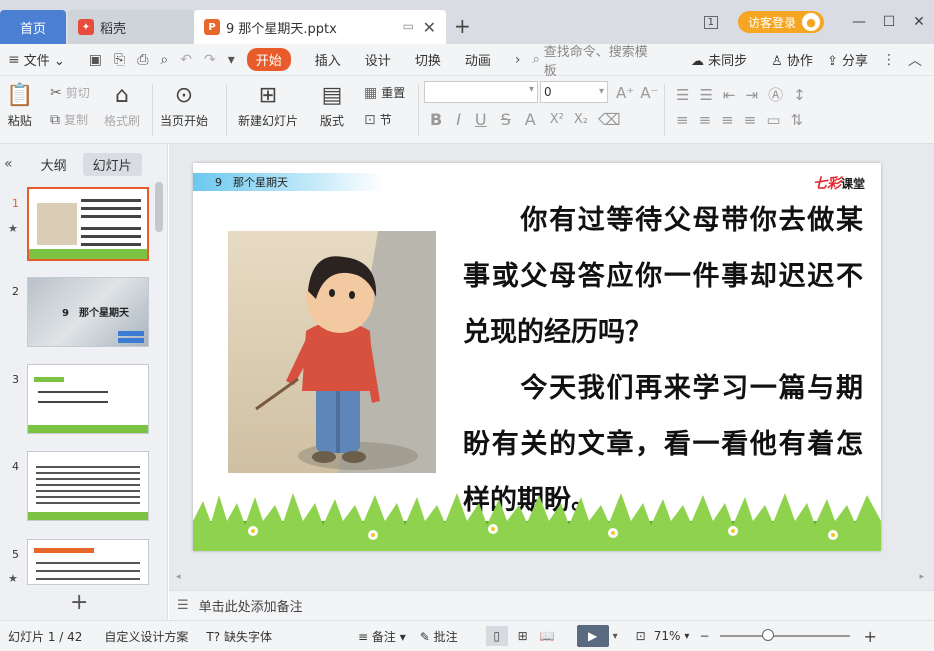 This screenshot has width=934, height=651. What do you see at coordinates (19, 104) in the screenshot?
I see `paste-button: 📋 粘贴` at bounding box center [19, 104].